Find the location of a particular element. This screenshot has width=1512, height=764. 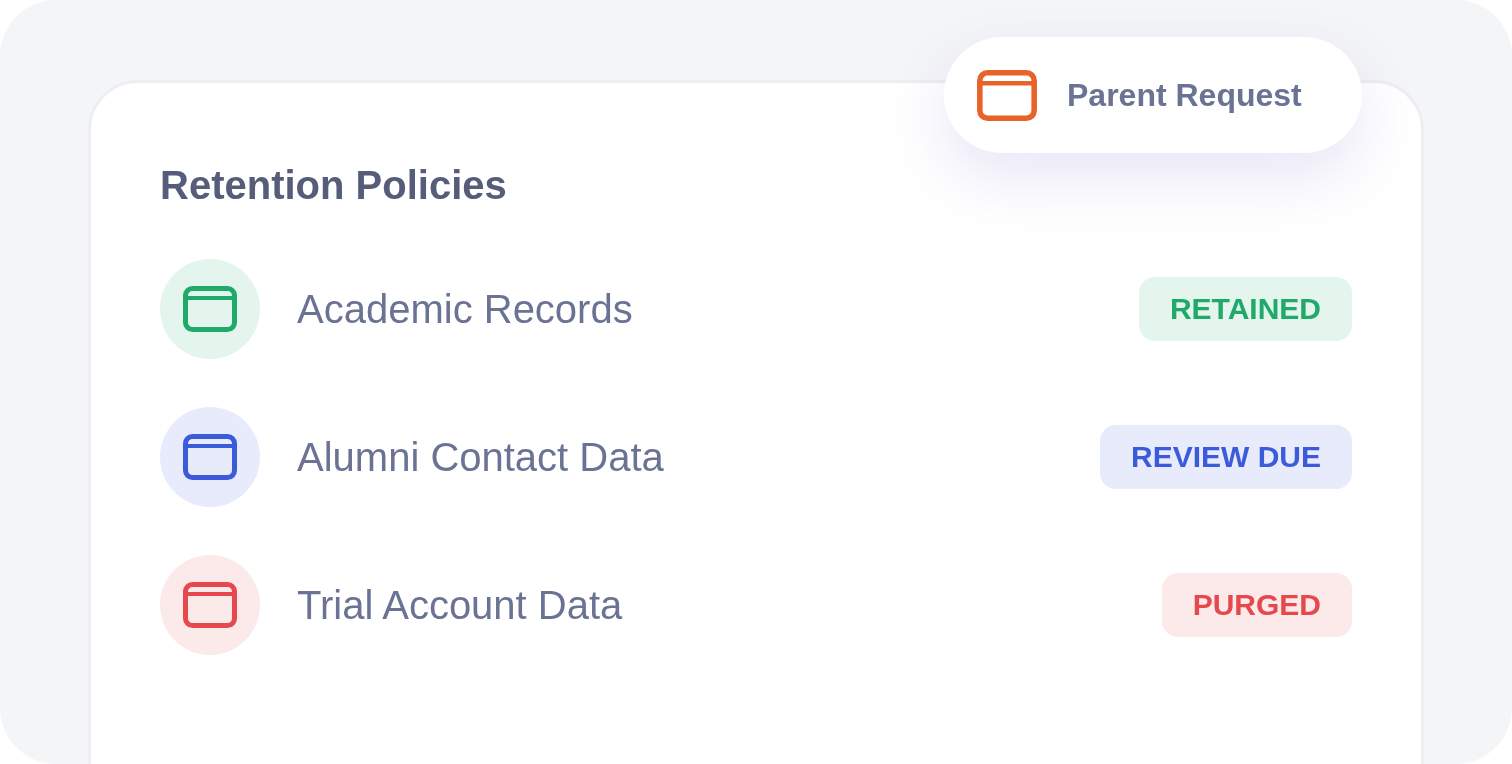

policy-name: Alumni Contact Data is located at coordinates (480, 457).